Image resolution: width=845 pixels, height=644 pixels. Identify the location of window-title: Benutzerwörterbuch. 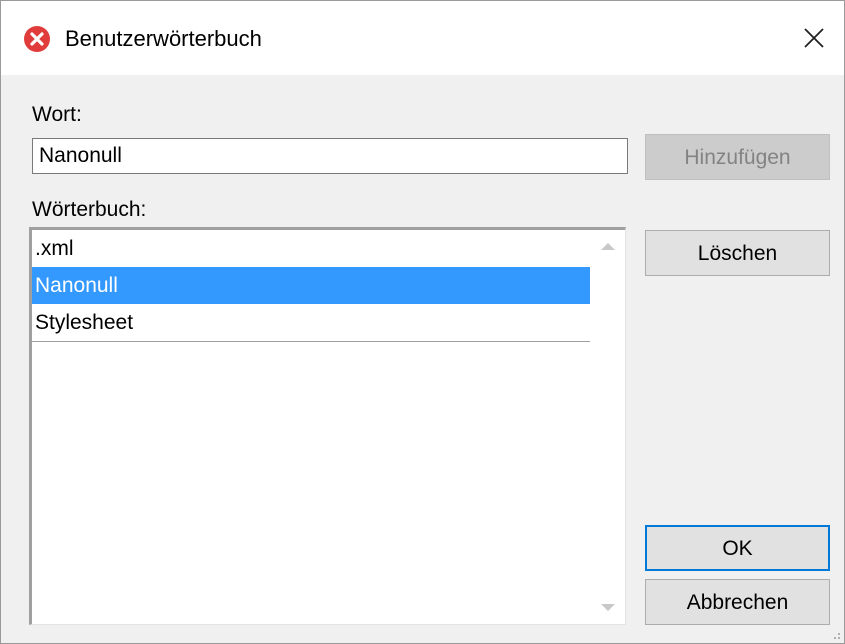
(163, 38).